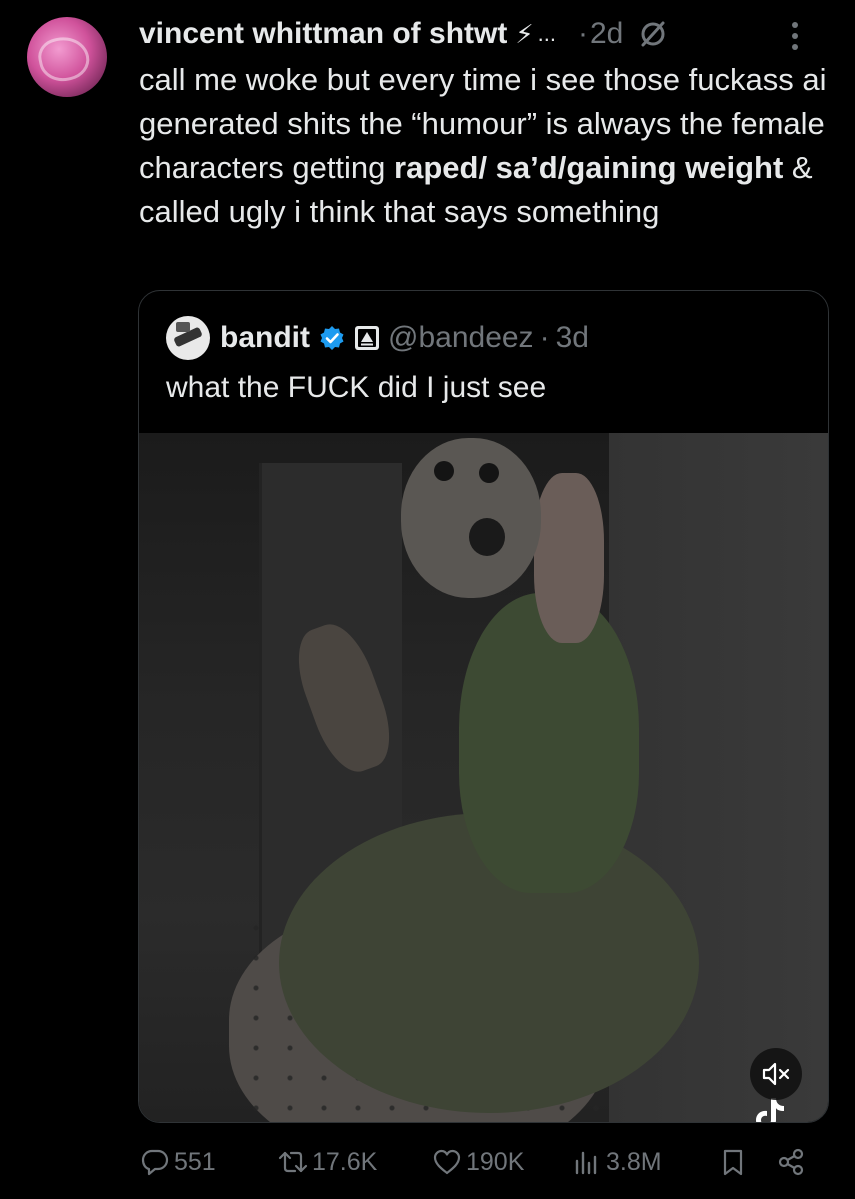 The width and height of the screenshot is (855, 1199). I want to click on author-name: vincent whittman of shtwt, so click(323, 34).